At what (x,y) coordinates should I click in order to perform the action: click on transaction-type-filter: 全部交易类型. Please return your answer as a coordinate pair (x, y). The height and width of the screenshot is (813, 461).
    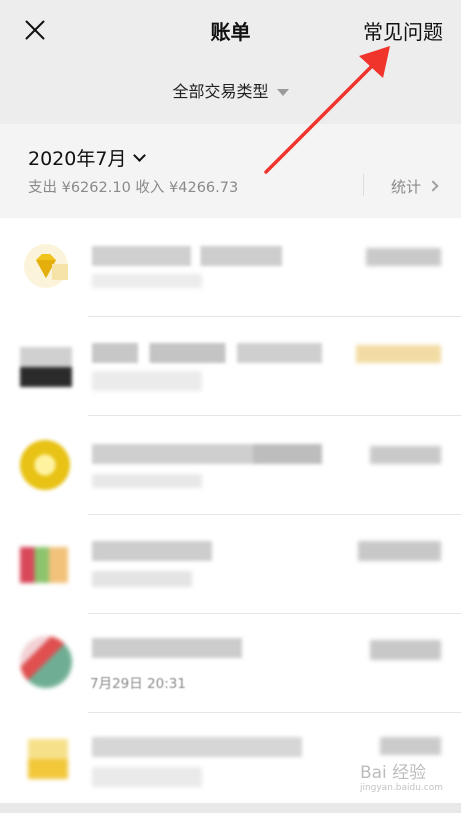
    Looking at the image, I should click on (230, 90).